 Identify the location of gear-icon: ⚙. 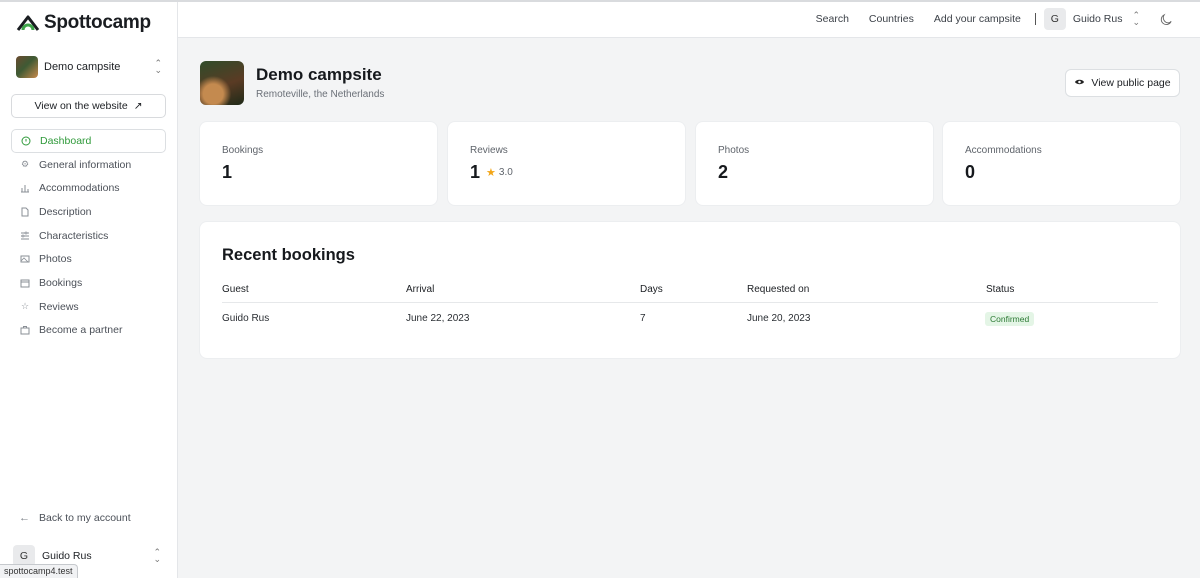
(25, 164).